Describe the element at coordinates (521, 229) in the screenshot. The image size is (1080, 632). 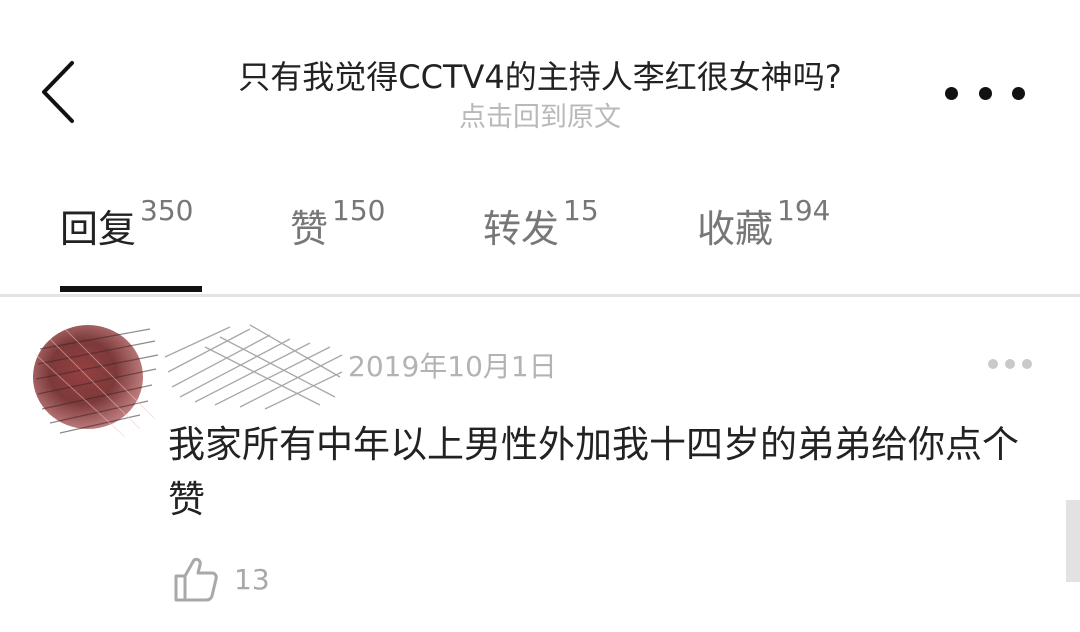
I see `tab-label: 转发` at that location.